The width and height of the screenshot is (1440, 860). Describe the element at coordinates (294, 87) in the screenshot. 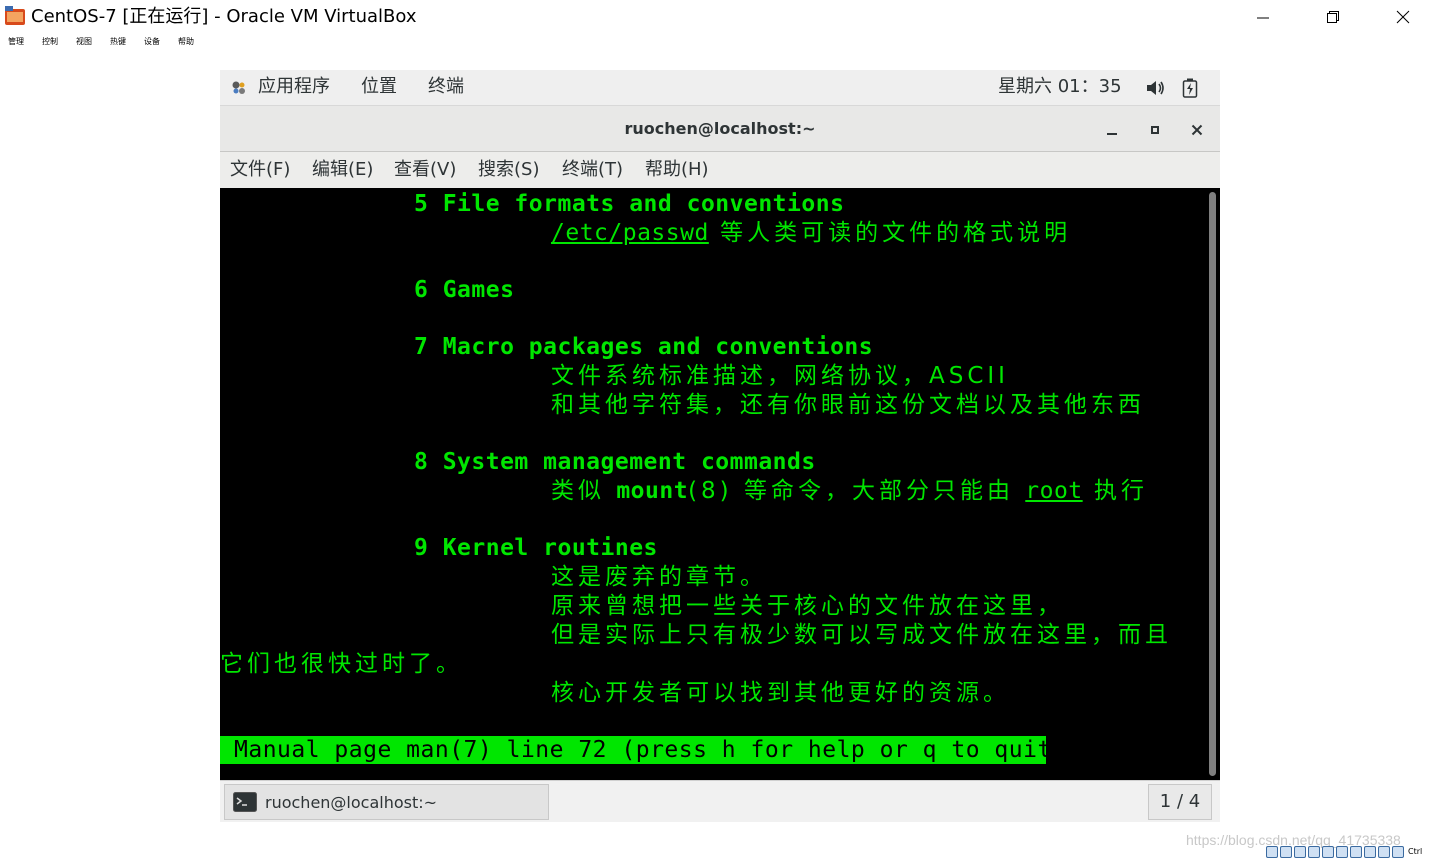

I see `applications-menu: 应用程序` at that location.